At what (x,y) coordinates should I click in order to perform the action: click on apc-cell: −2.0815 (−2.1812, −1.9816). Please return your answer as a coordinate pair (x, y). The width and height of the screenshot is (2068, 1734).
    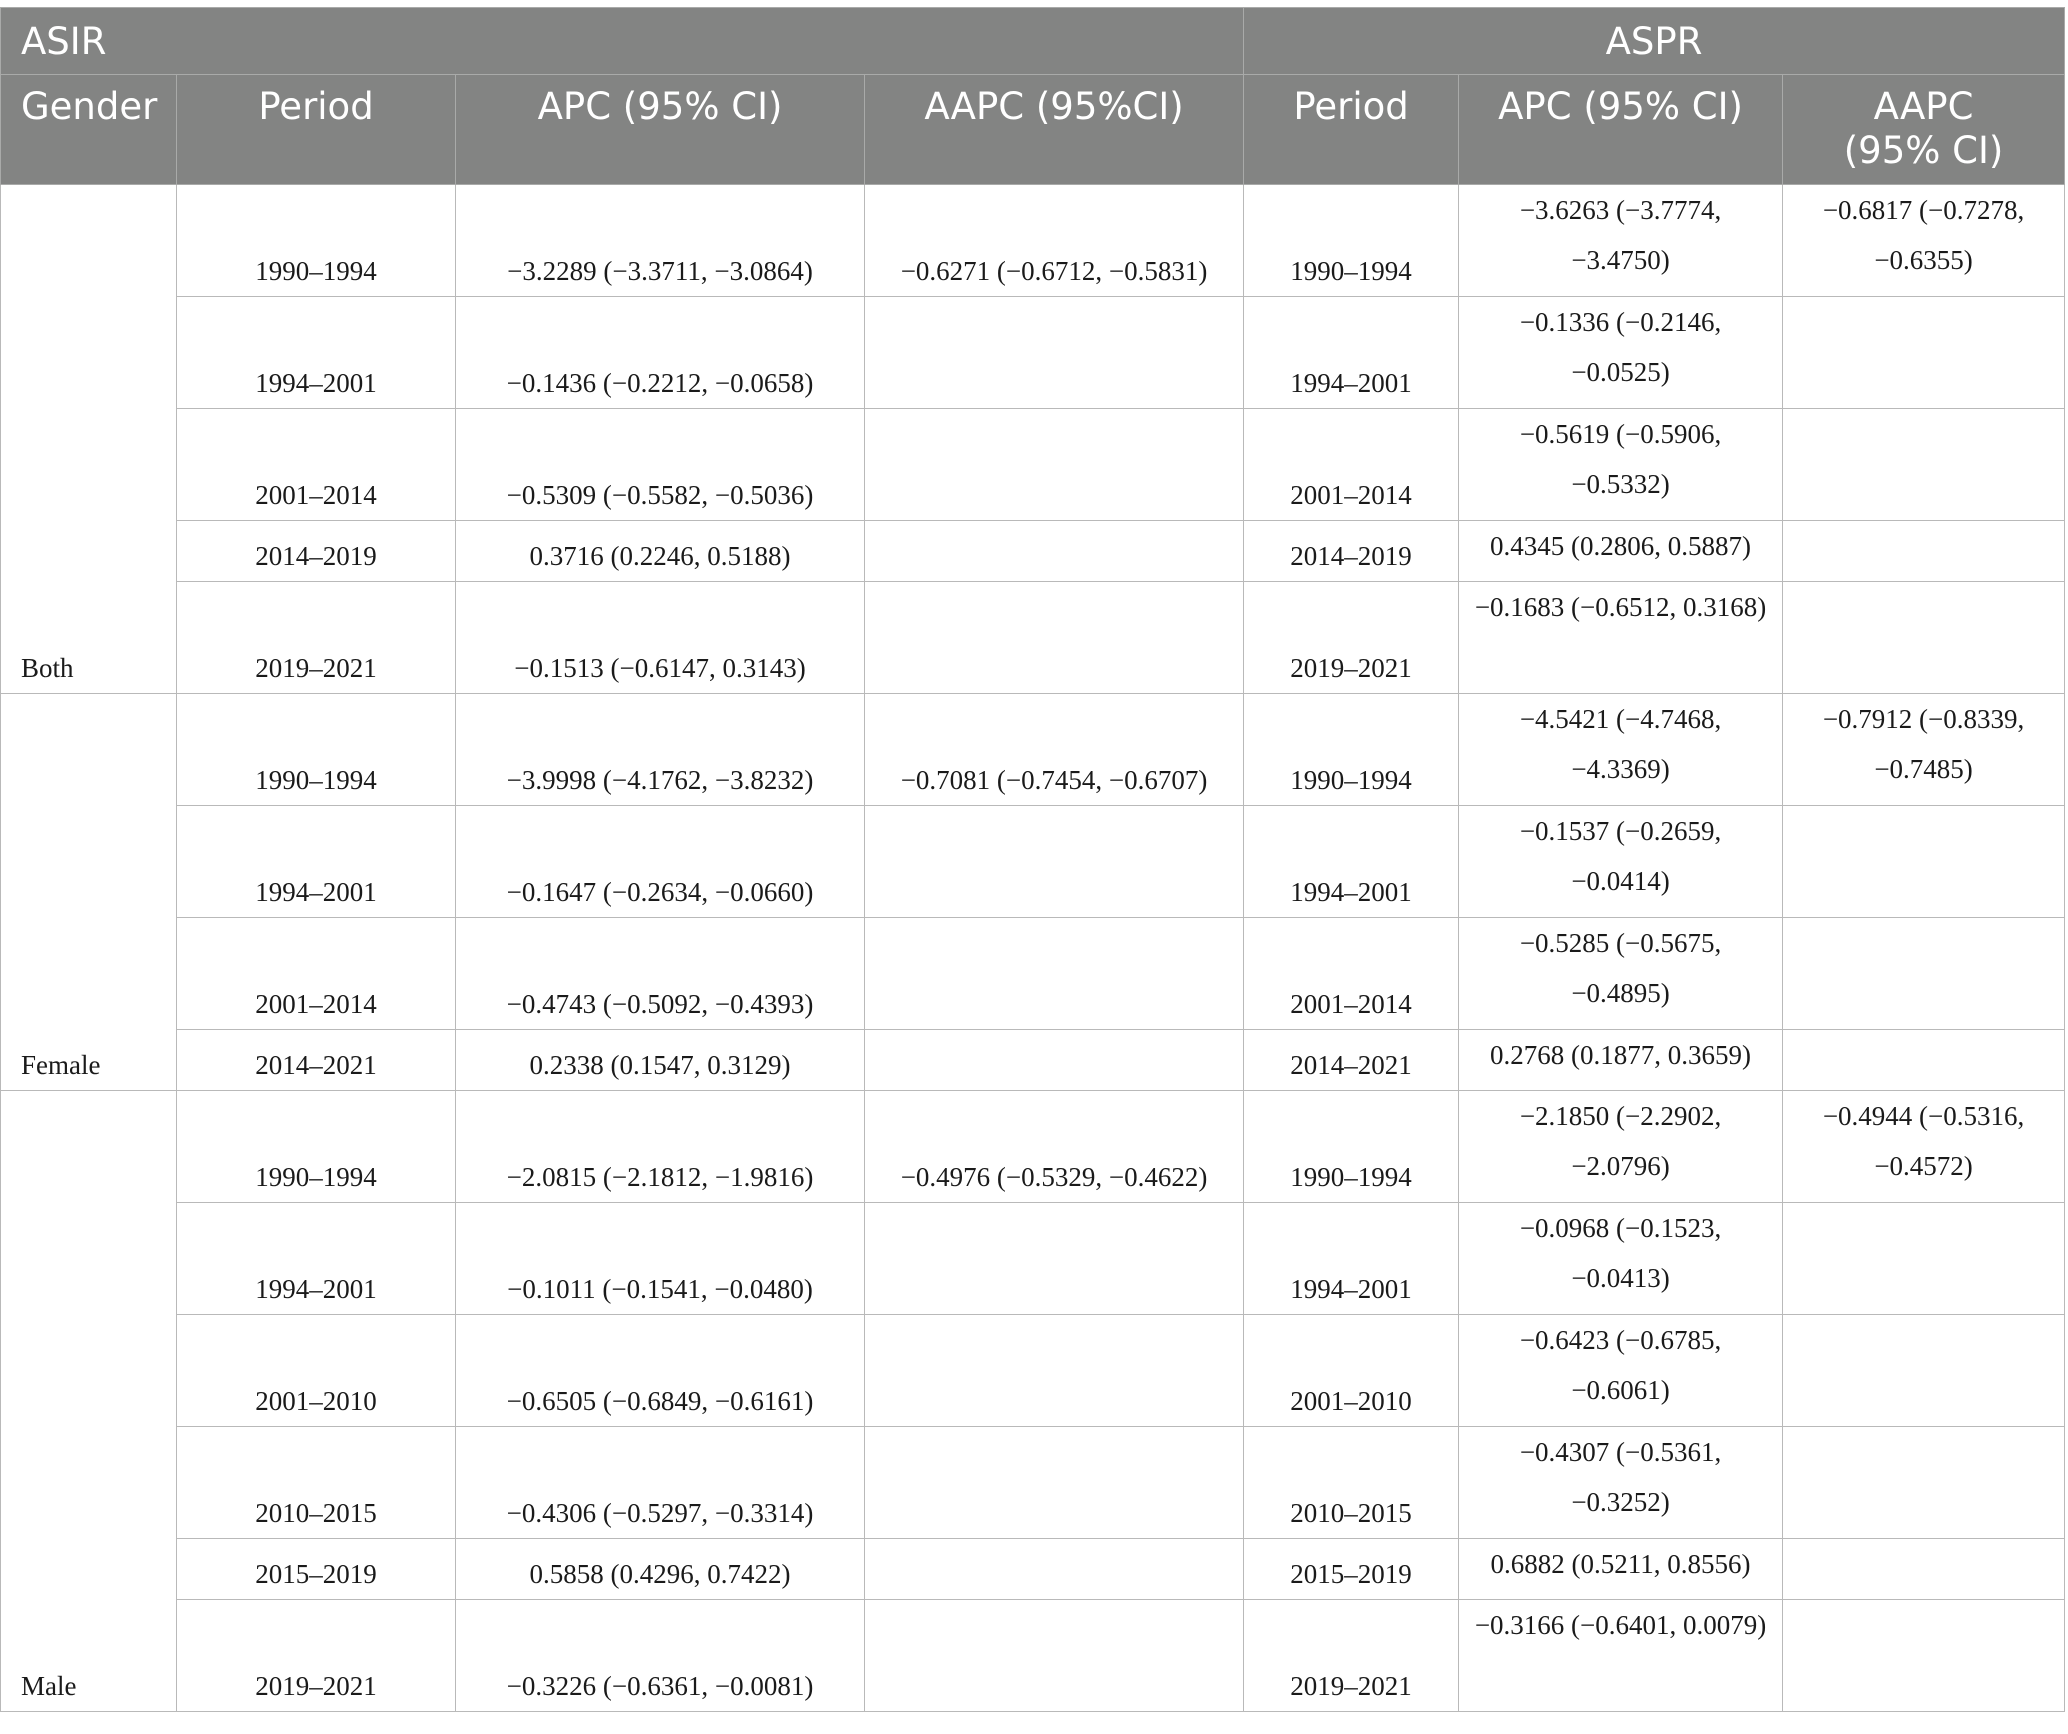
    Looking at the image, I should click on (660, 1146).